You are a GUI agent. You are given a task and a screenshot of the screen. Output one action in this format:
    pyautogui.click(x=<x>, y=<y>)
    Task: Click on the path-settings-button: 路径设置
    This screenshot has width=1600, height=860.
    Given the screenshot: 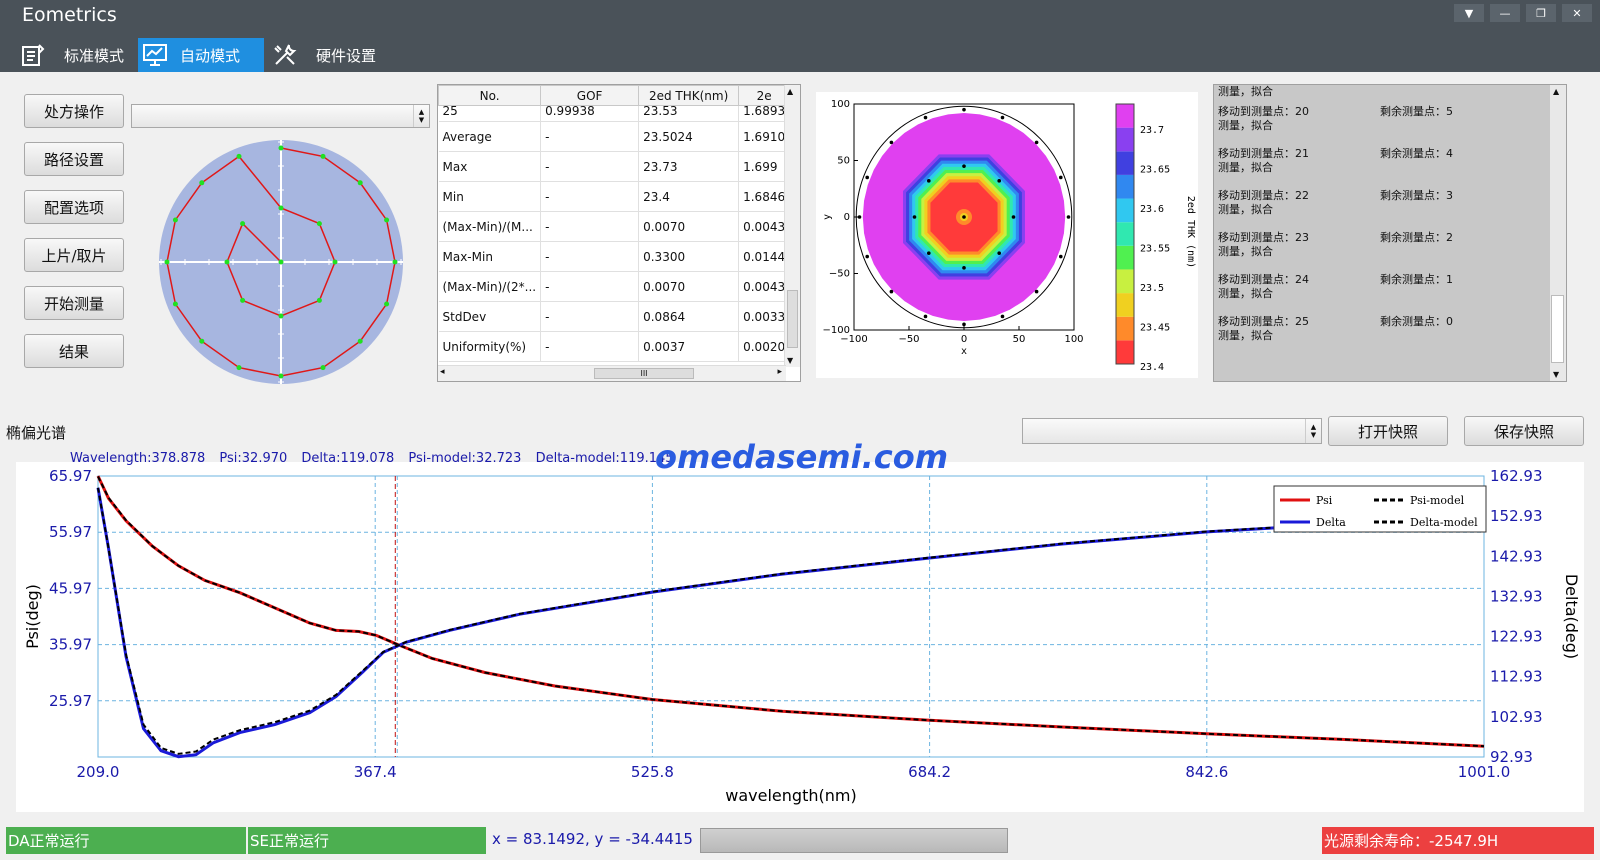 What is the action you would take?
    pyautogui.click(x=74, y=159)
    